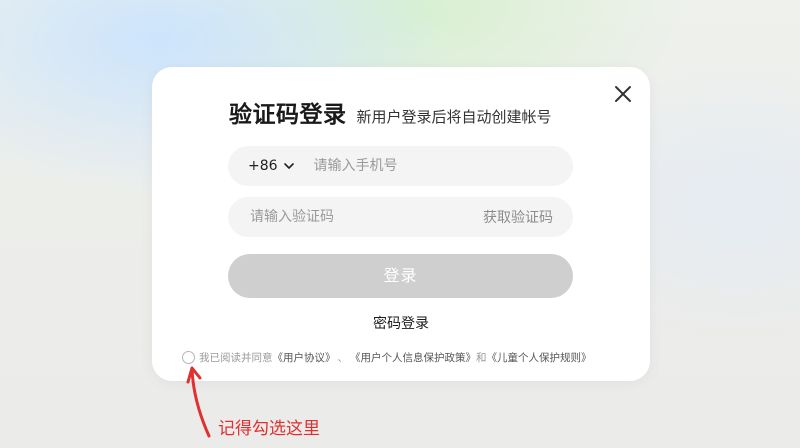 The height and width of the screenshot is (448, 800). Describe the element at coordinates (236, 358) in the screenshot. I see `agreement-prefix: 我已阅读并同意` at that location.